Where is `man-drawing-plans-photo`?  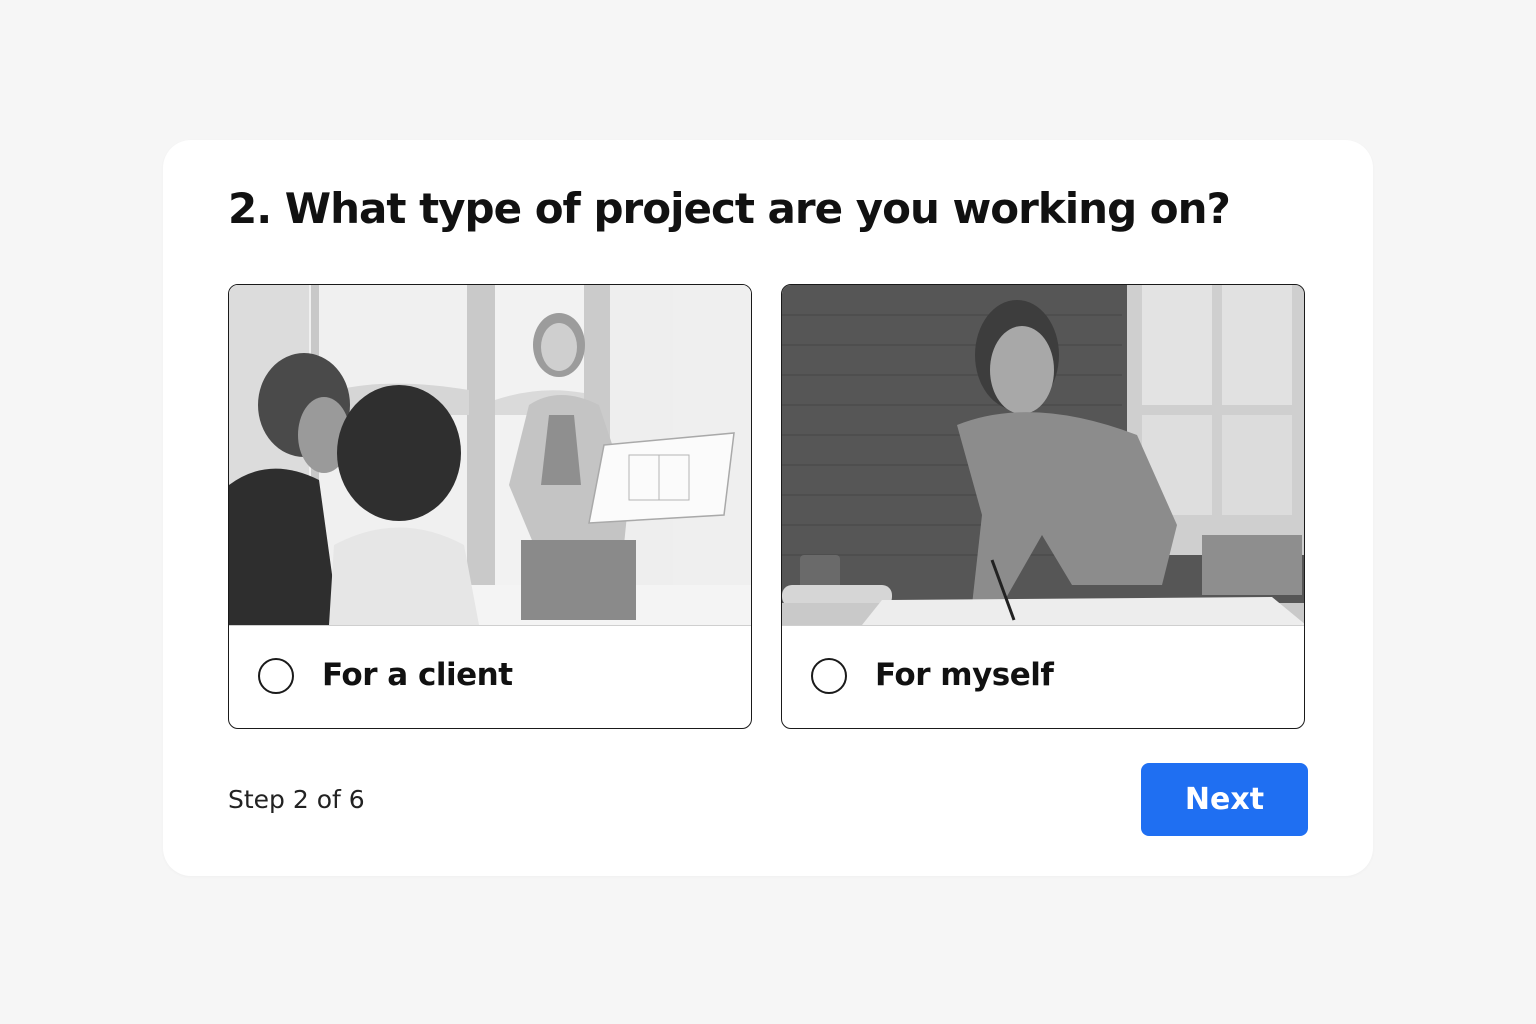
man-drawing-plans-photo is located at coordinates (1043, 455).